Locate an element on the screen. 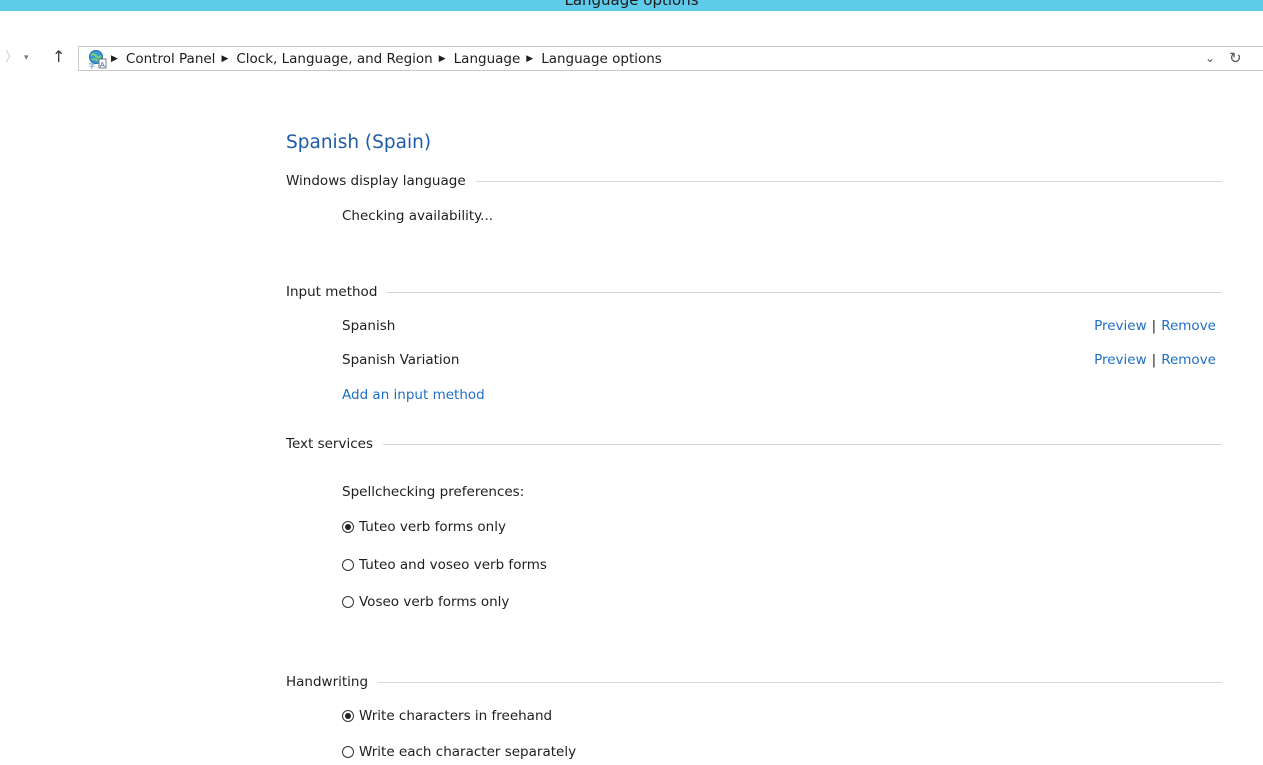 Image resolution: width=1263 pixels, height=765 pixels. window-title: Language options is located at coordinates (631, 4).